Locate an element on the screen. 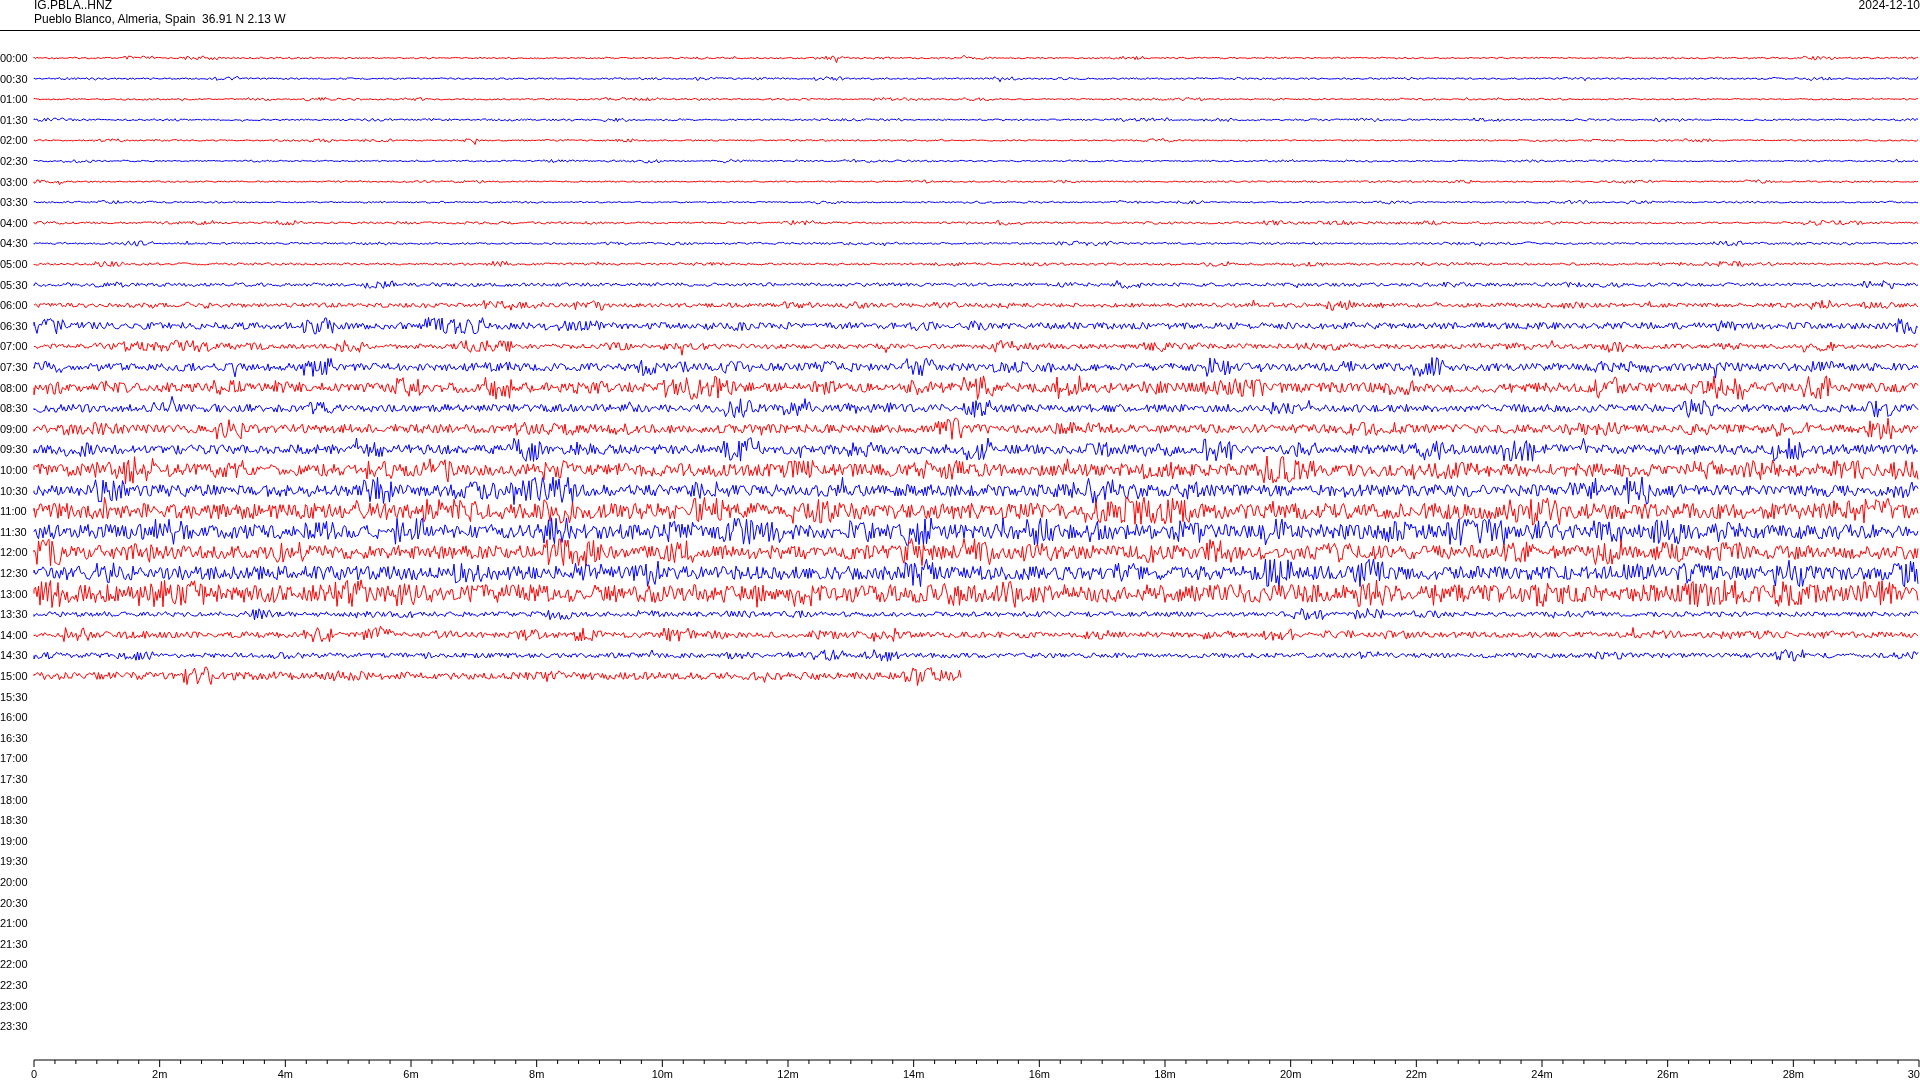 The width and height of the screenshot is (1920, 1080). axis-label: 30 is located at coordinates (1913, 1074).